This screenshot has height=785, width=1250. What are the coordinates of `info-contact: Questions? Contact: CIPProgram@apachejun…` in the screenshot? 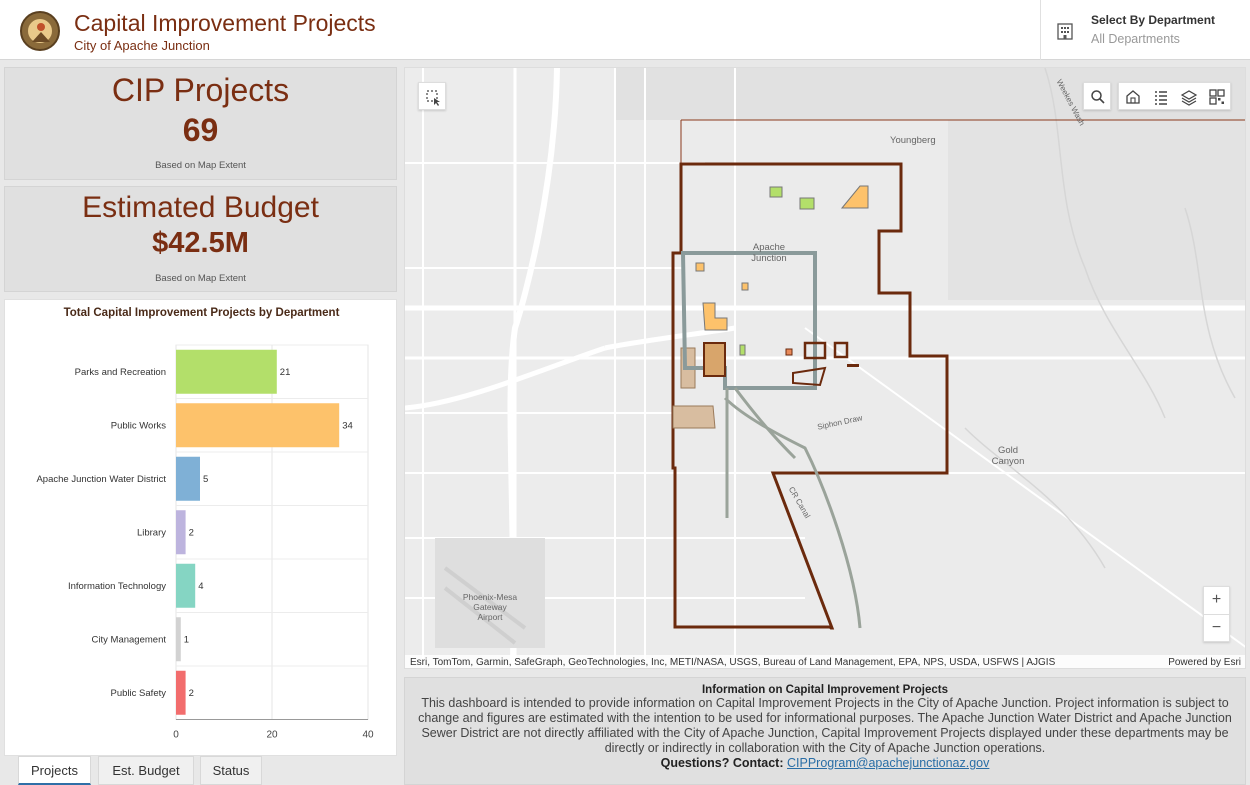 It's located at (825, 763).